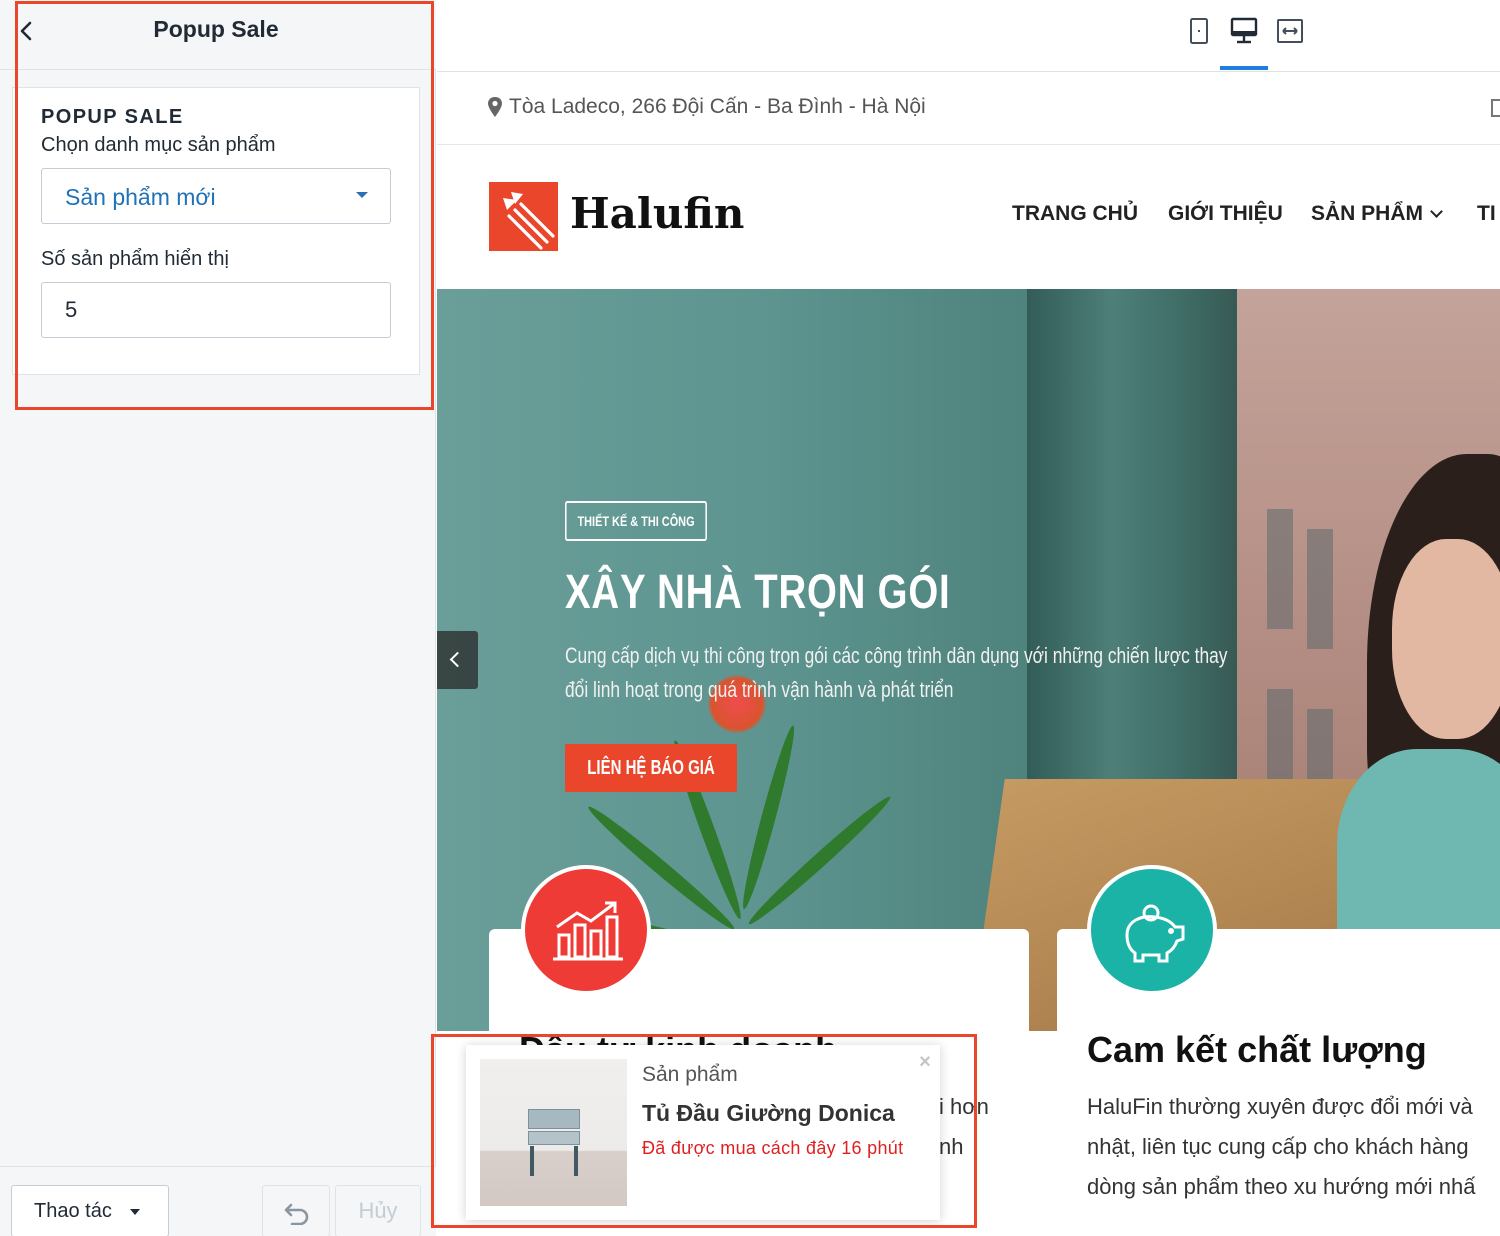 Image resolution: width=1500 pixels, height=1236 pixels. What do you see at coordinates (554, 1119) in the screenshot?
I see `product-image-nightstand` at bounding box center [554, 1119].